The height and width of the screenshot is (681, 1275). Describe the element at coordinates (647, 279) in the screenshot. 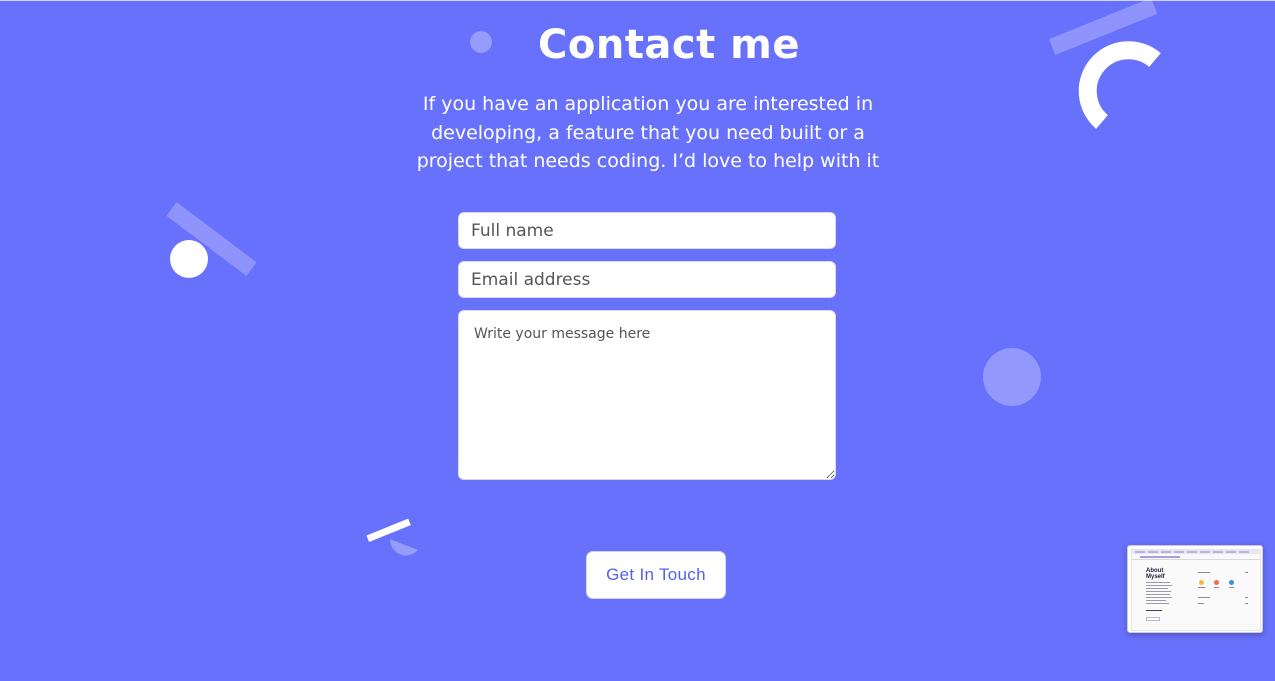

I see `email-input` at that location.